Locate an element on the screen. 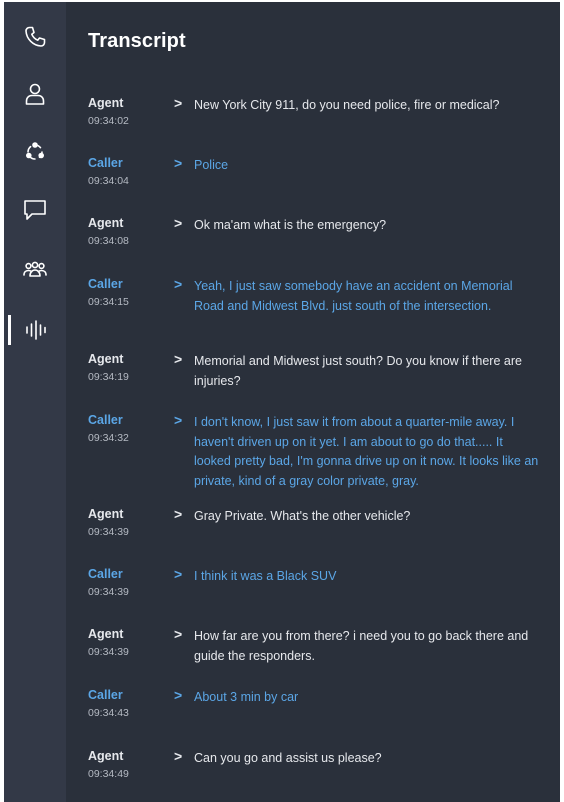 The image size is (564, 802). timestamp: 09:34:04 is located at coordinates (108, 181).